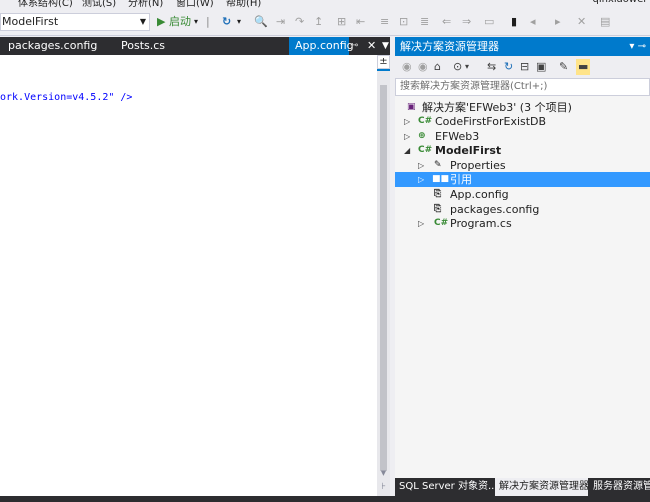 The height and width of the screenshot is (502, 650). Describe the element at coordinates (75, 22) in the screenshot. I see `startup-project-combo: ModelFirst ▼` at that location.